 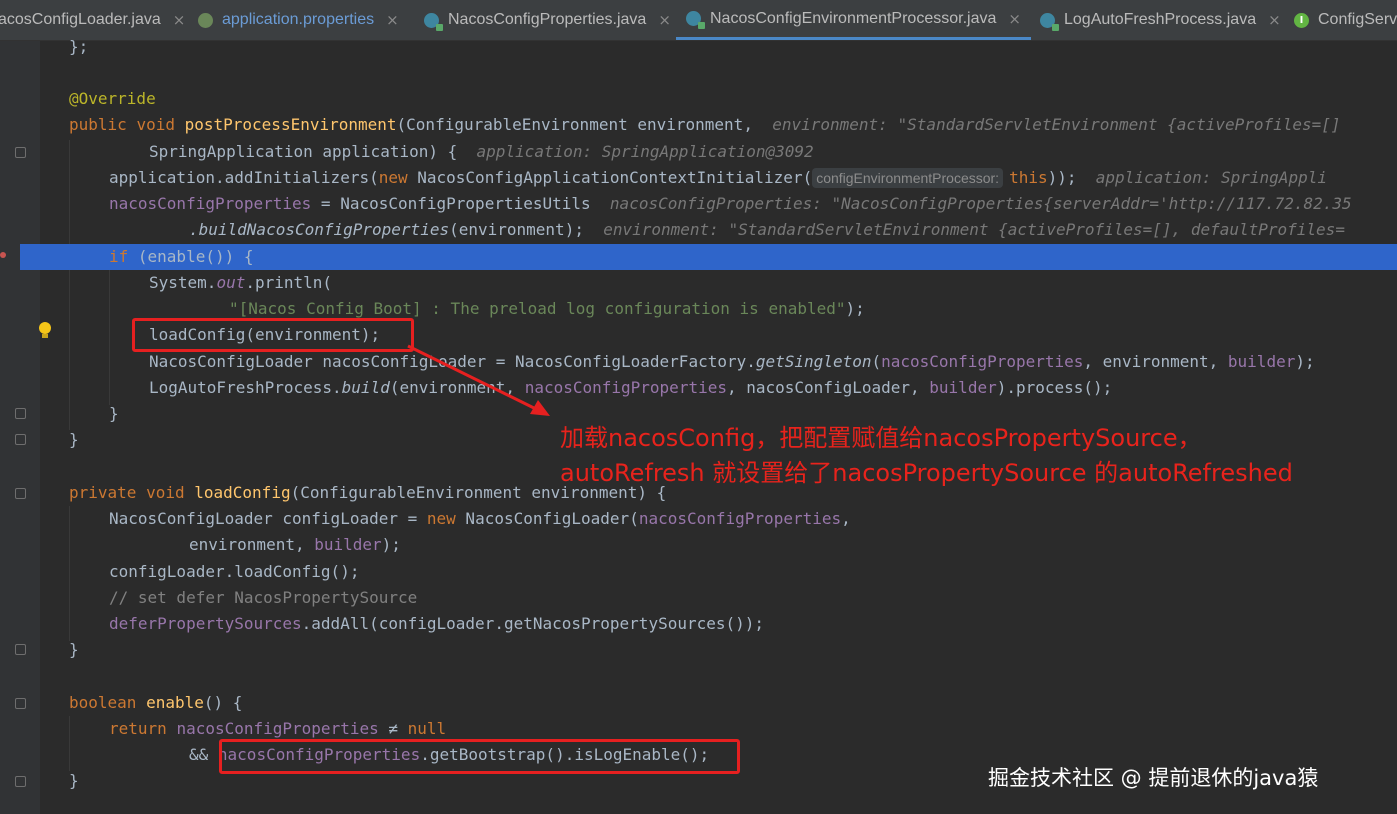 I want to click on watermark: 掘金技术社区 @ 提前退休的java猿, so click(x=1153, y=778).